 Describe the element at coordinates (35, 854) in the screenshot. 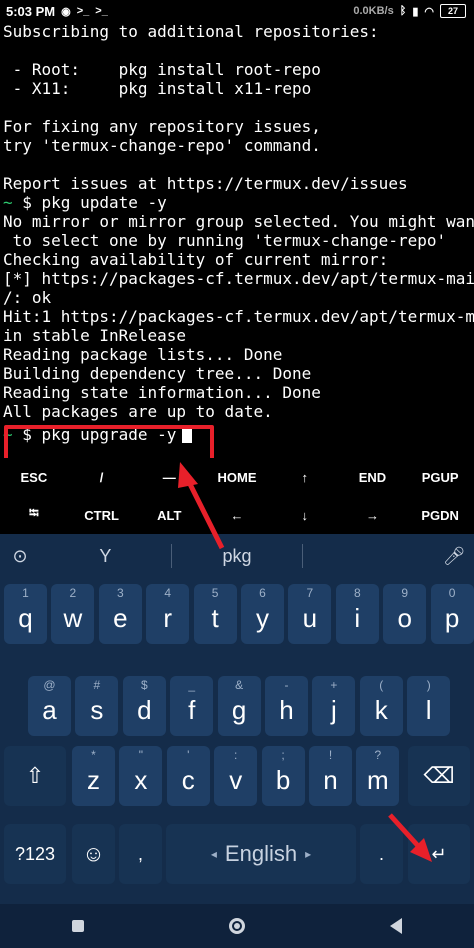

I see `symbols-key: ?123` at that location.